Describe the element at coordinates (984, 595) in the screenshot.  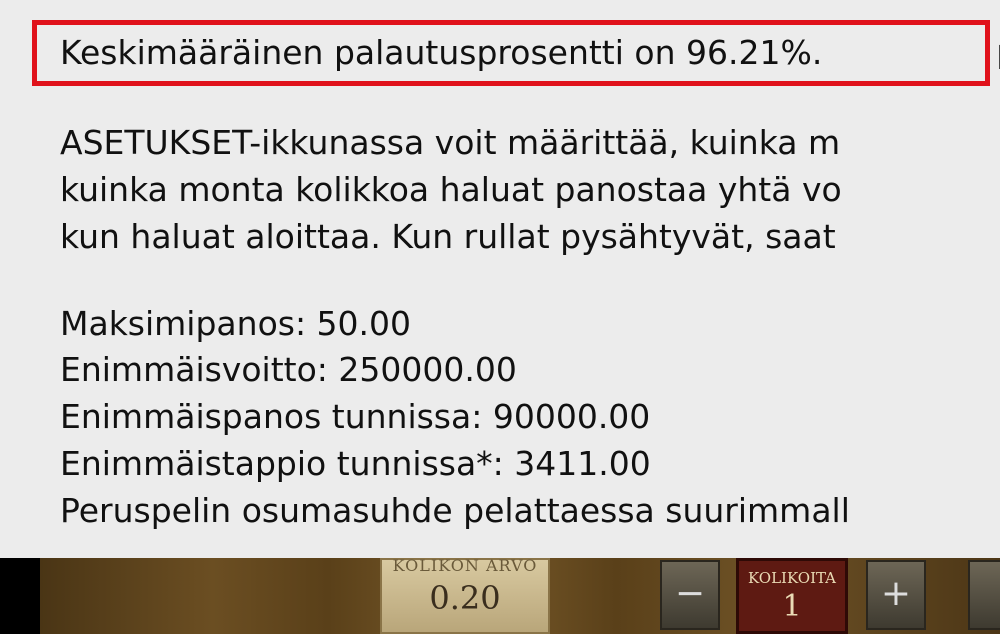
I see `next-control-button` at that location.